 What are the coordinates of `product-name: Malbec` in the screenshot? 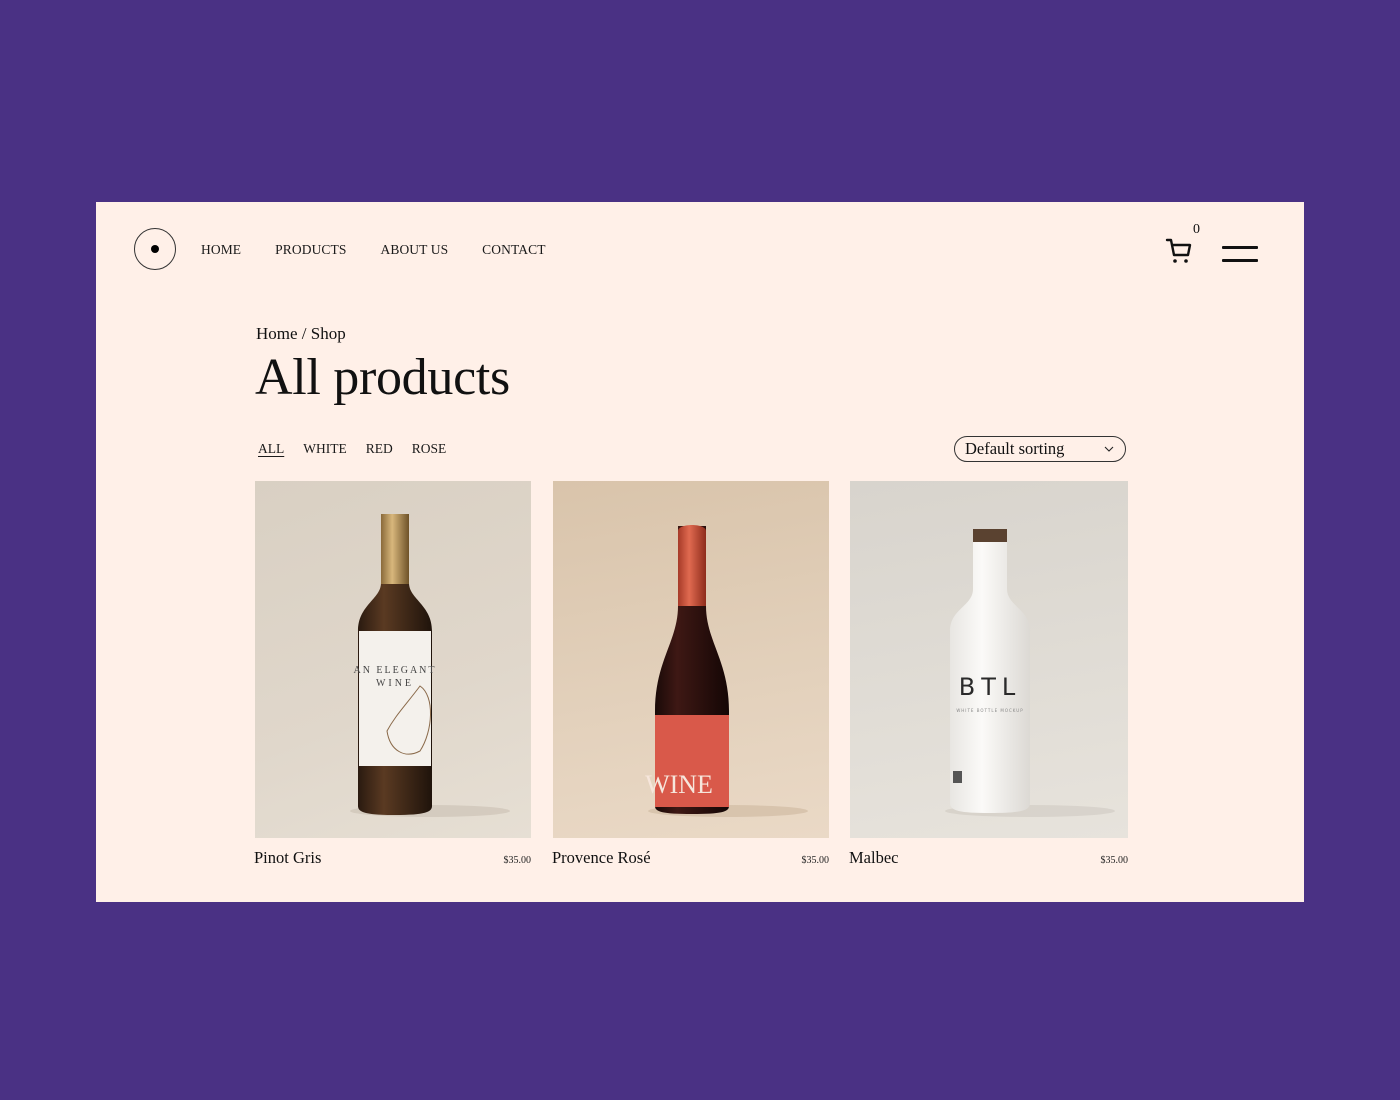 It's located at (873, 858).